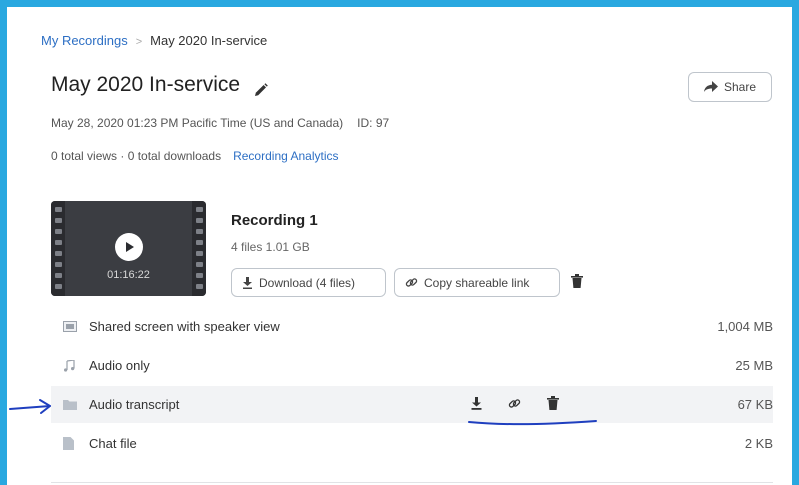 The height and width of the screenshot is (485, 799). I want to click on annotation-arrow, so click(30, 407).